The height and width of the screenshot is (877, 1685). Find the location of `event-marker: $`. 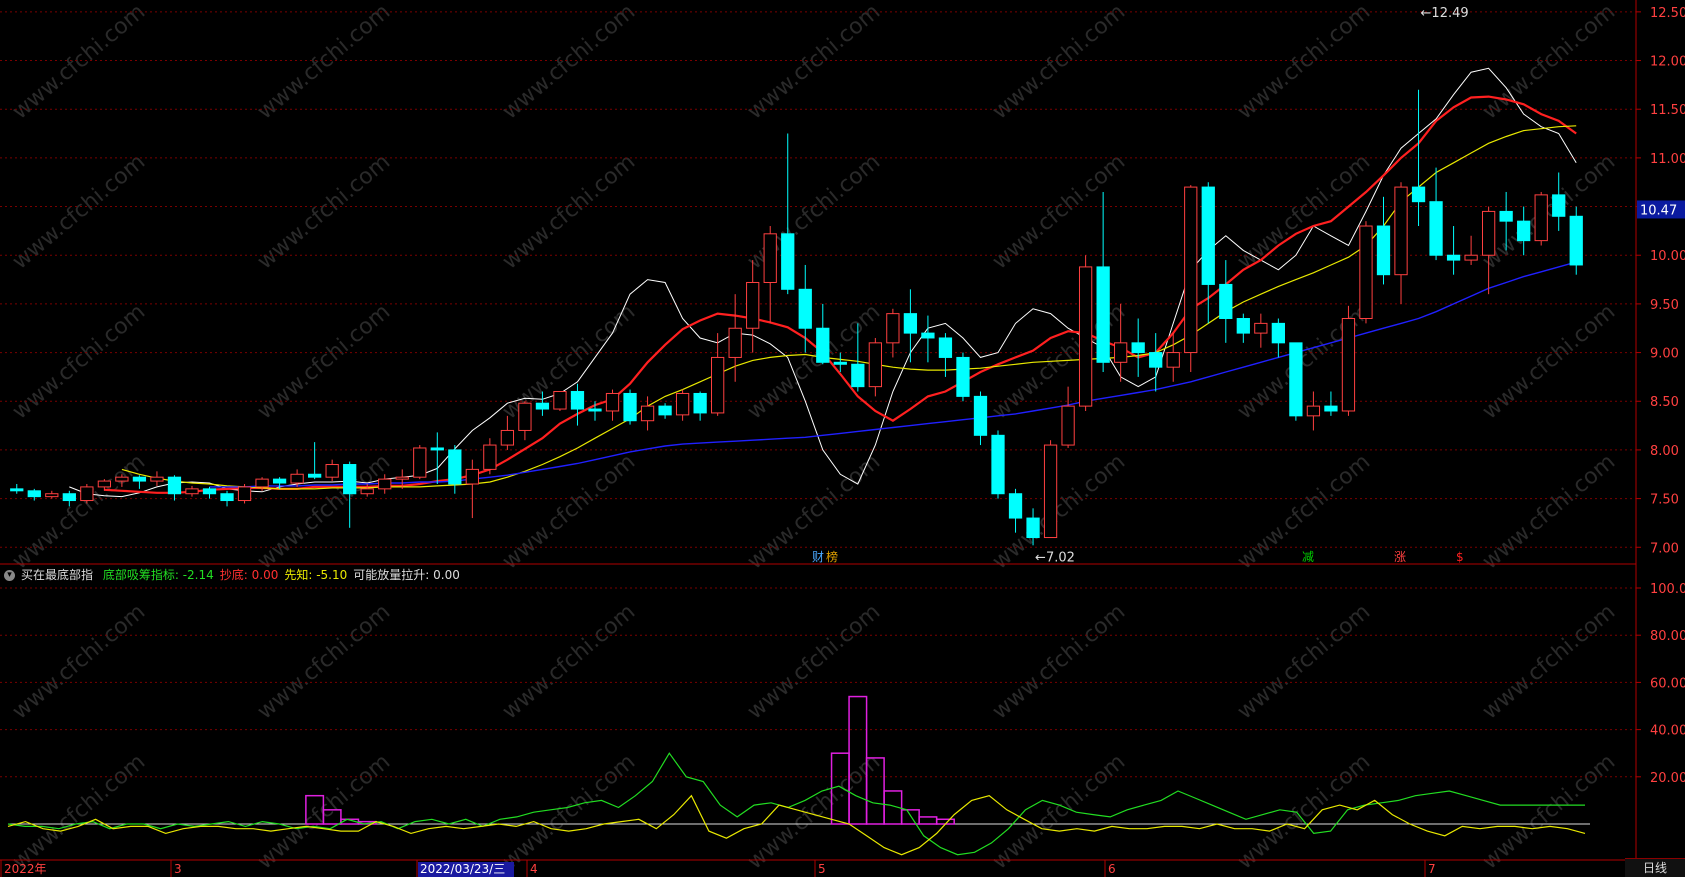

event-marker: $ is located at coordinates (1460, 557).